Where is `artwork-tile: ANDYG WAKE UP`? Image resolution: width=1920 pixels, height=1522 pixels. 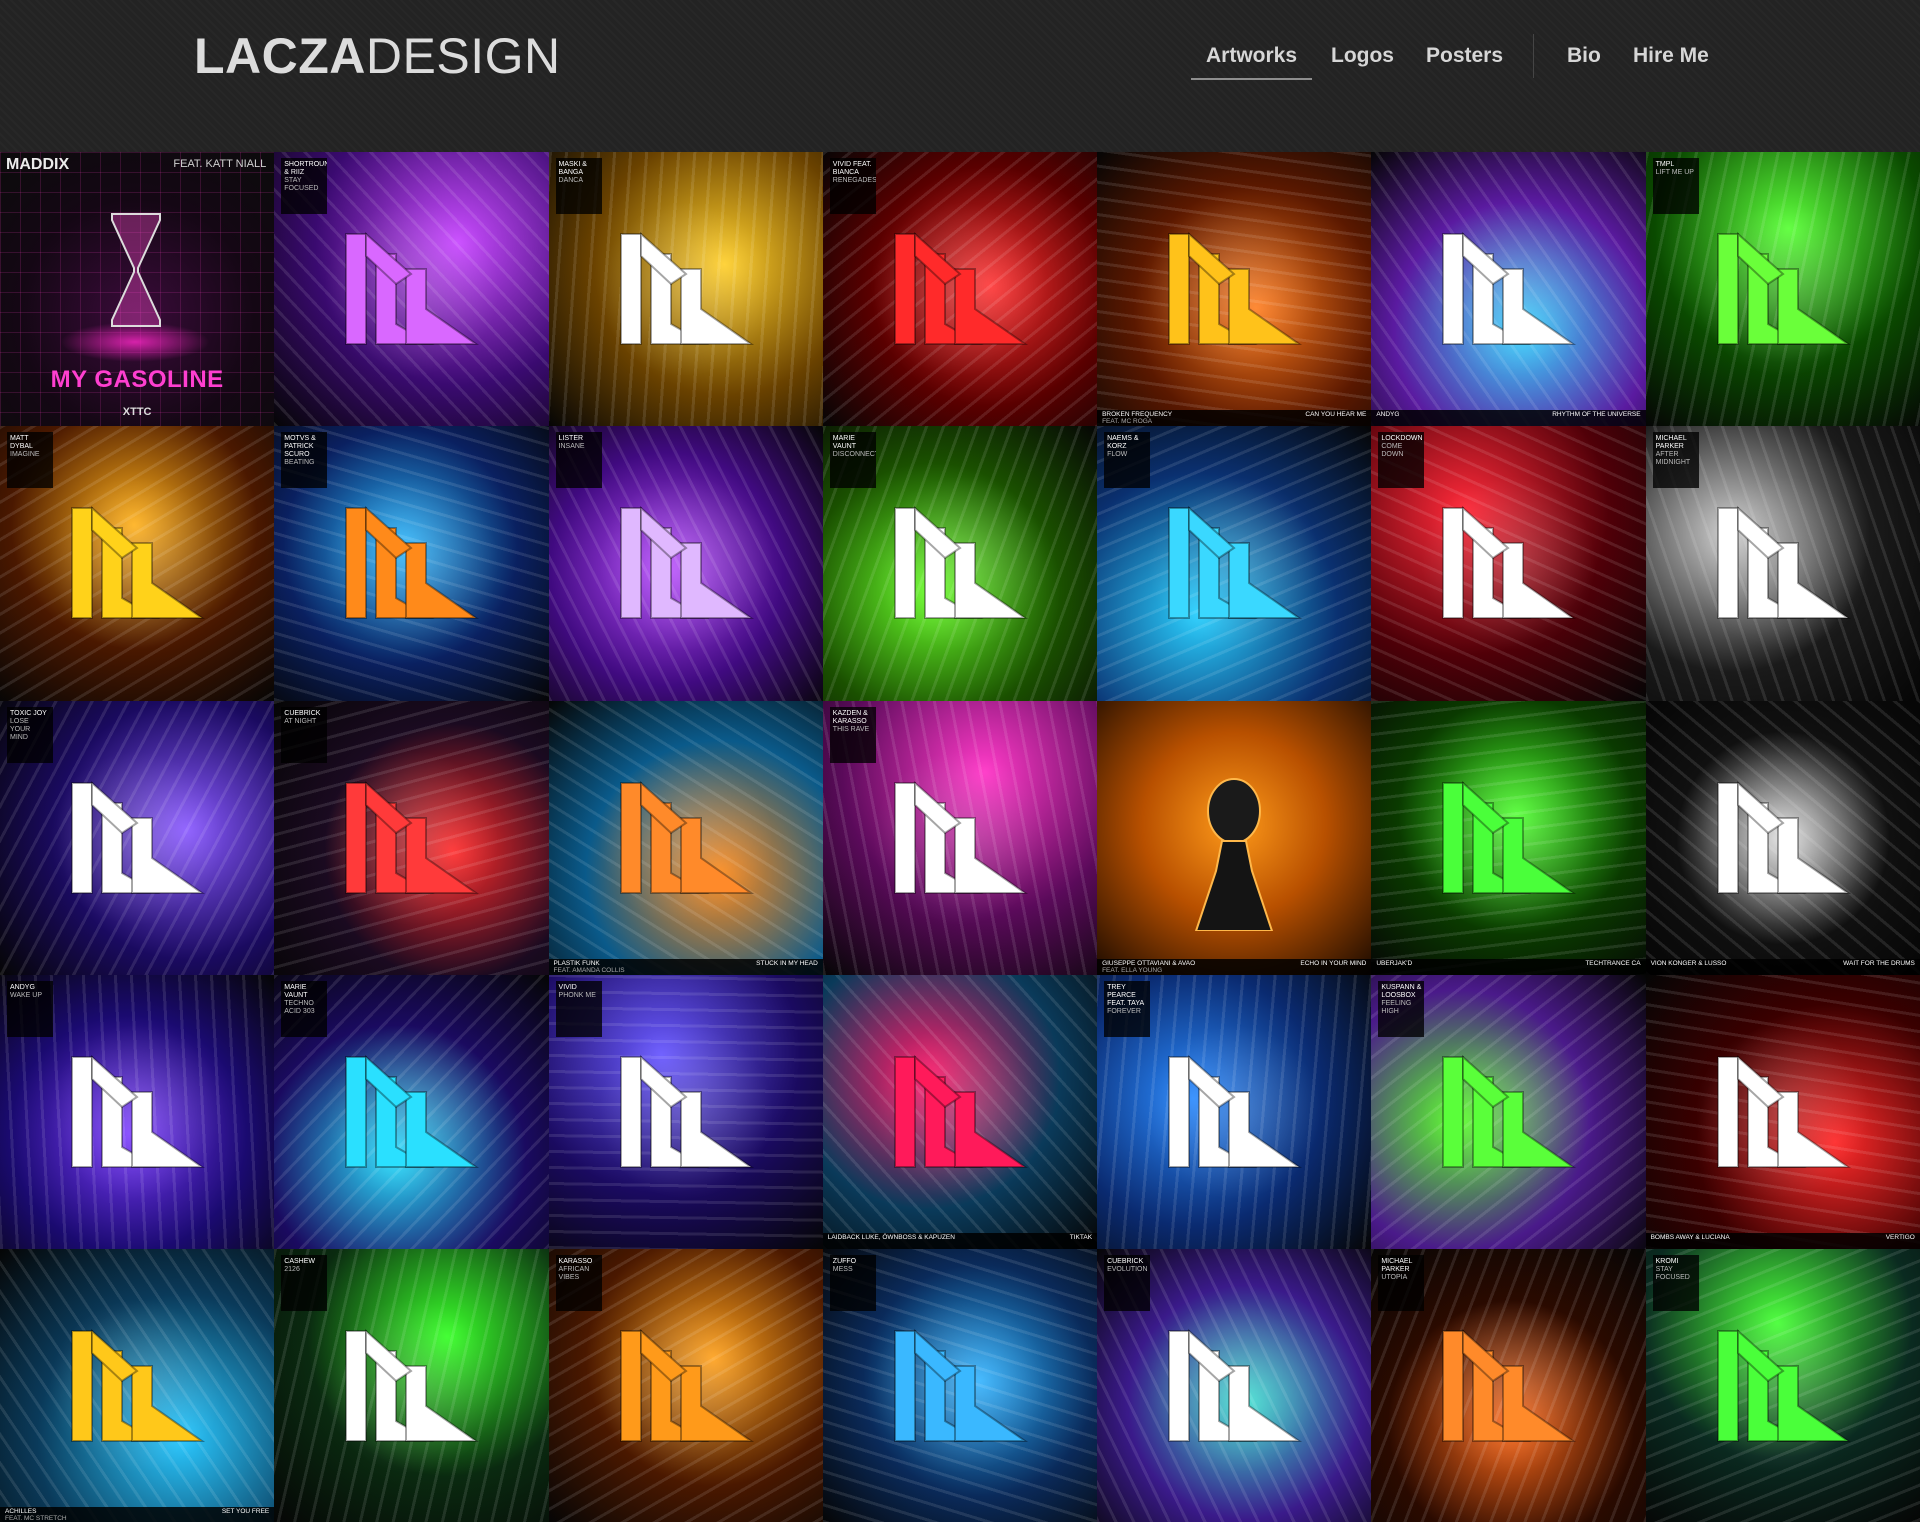
artwork-tile: ANDYG WAKE UP is located at coordinates (137, 1112).